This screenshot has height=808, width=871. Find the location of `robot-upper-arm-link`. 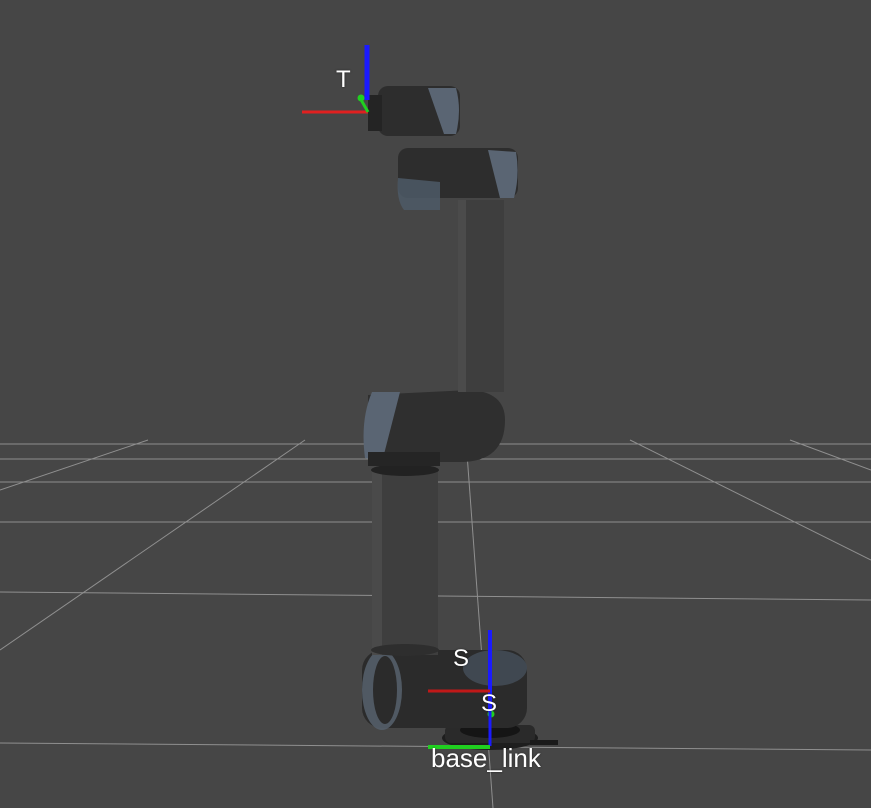

robot-upper-arm-link is located at coordinates (405, 560).